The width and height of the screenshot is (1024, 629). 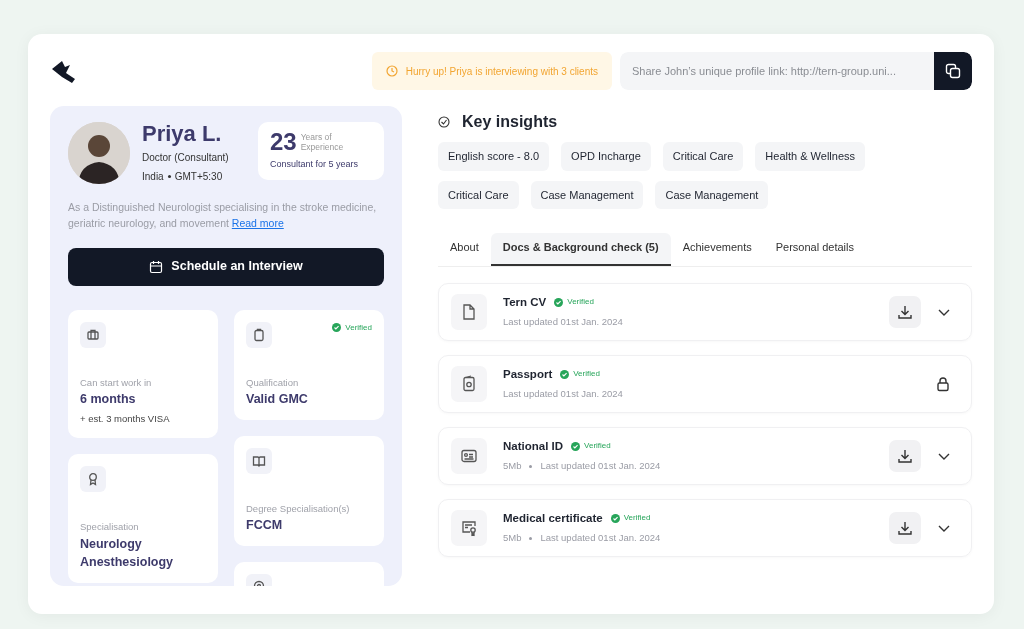 What do you see at coordinates (116, 382) in the screenshot?
I see `field-label: Can start work in` at bounding box center [116, 382].